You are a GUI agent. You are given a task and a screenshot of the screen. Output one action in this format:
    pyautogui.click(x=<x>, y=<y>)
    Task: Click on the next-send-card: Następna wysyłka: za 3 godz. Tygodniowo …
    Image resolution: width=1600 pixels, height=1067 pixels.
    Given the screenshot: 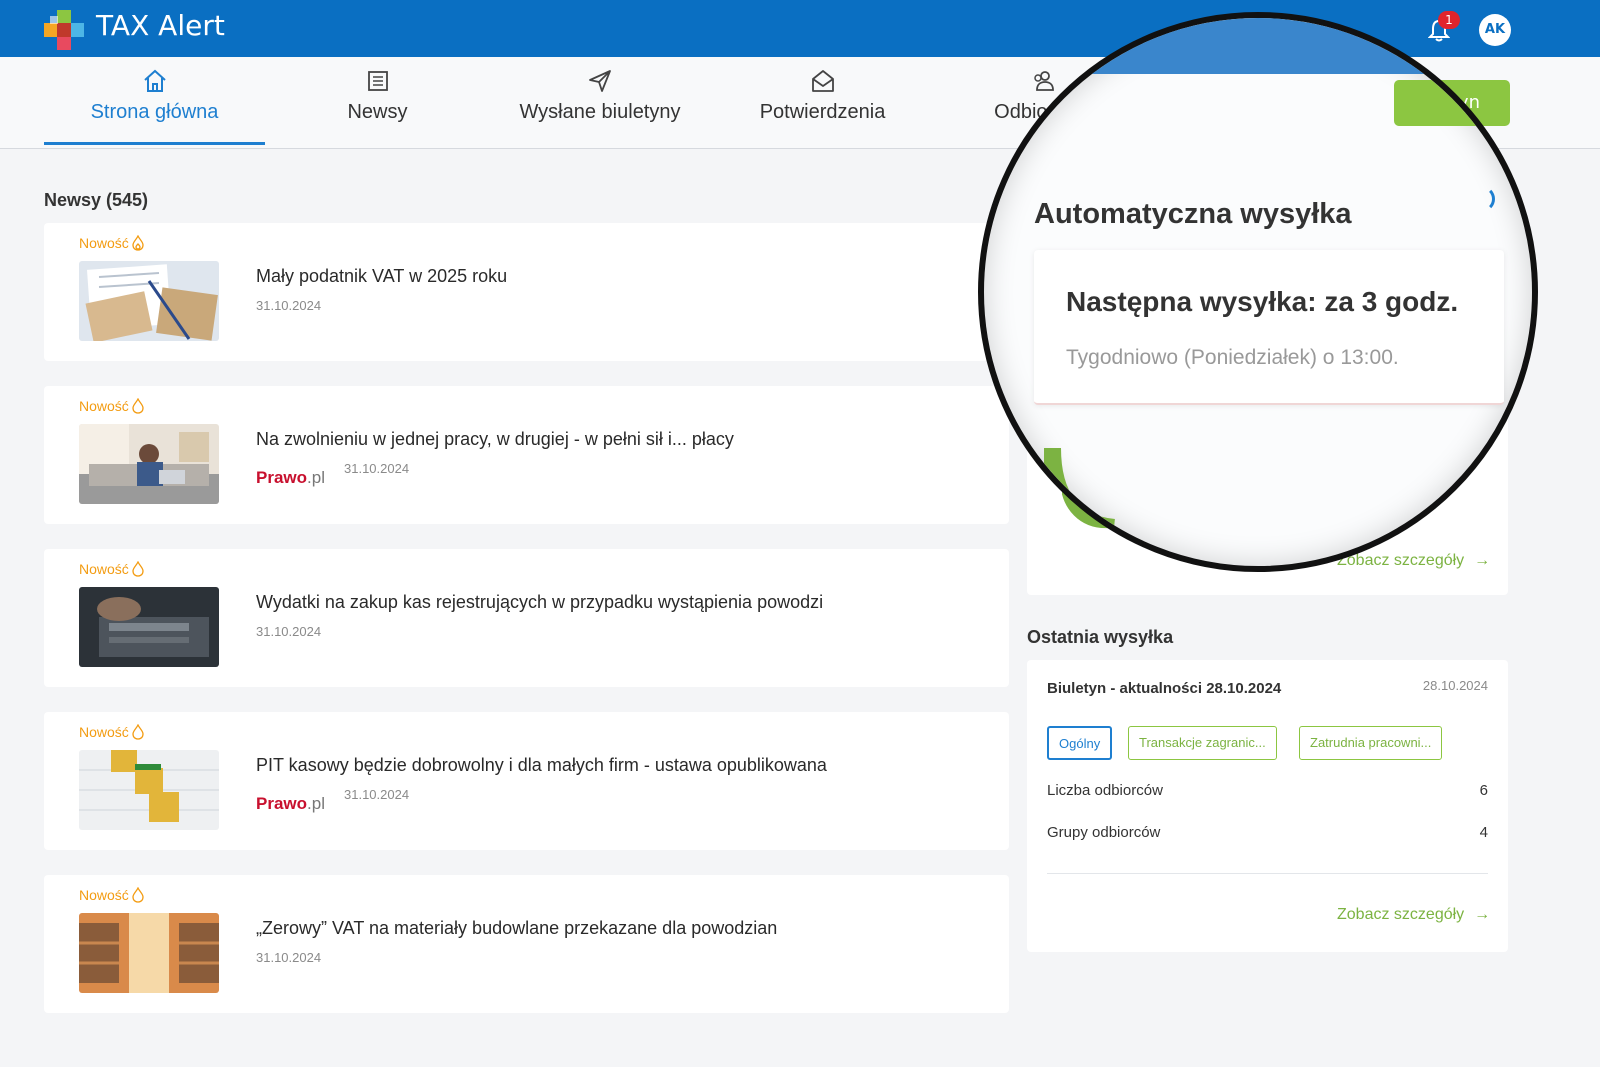 What is the action you would take?
    pyautogui.click(x=1269, y=327)
    